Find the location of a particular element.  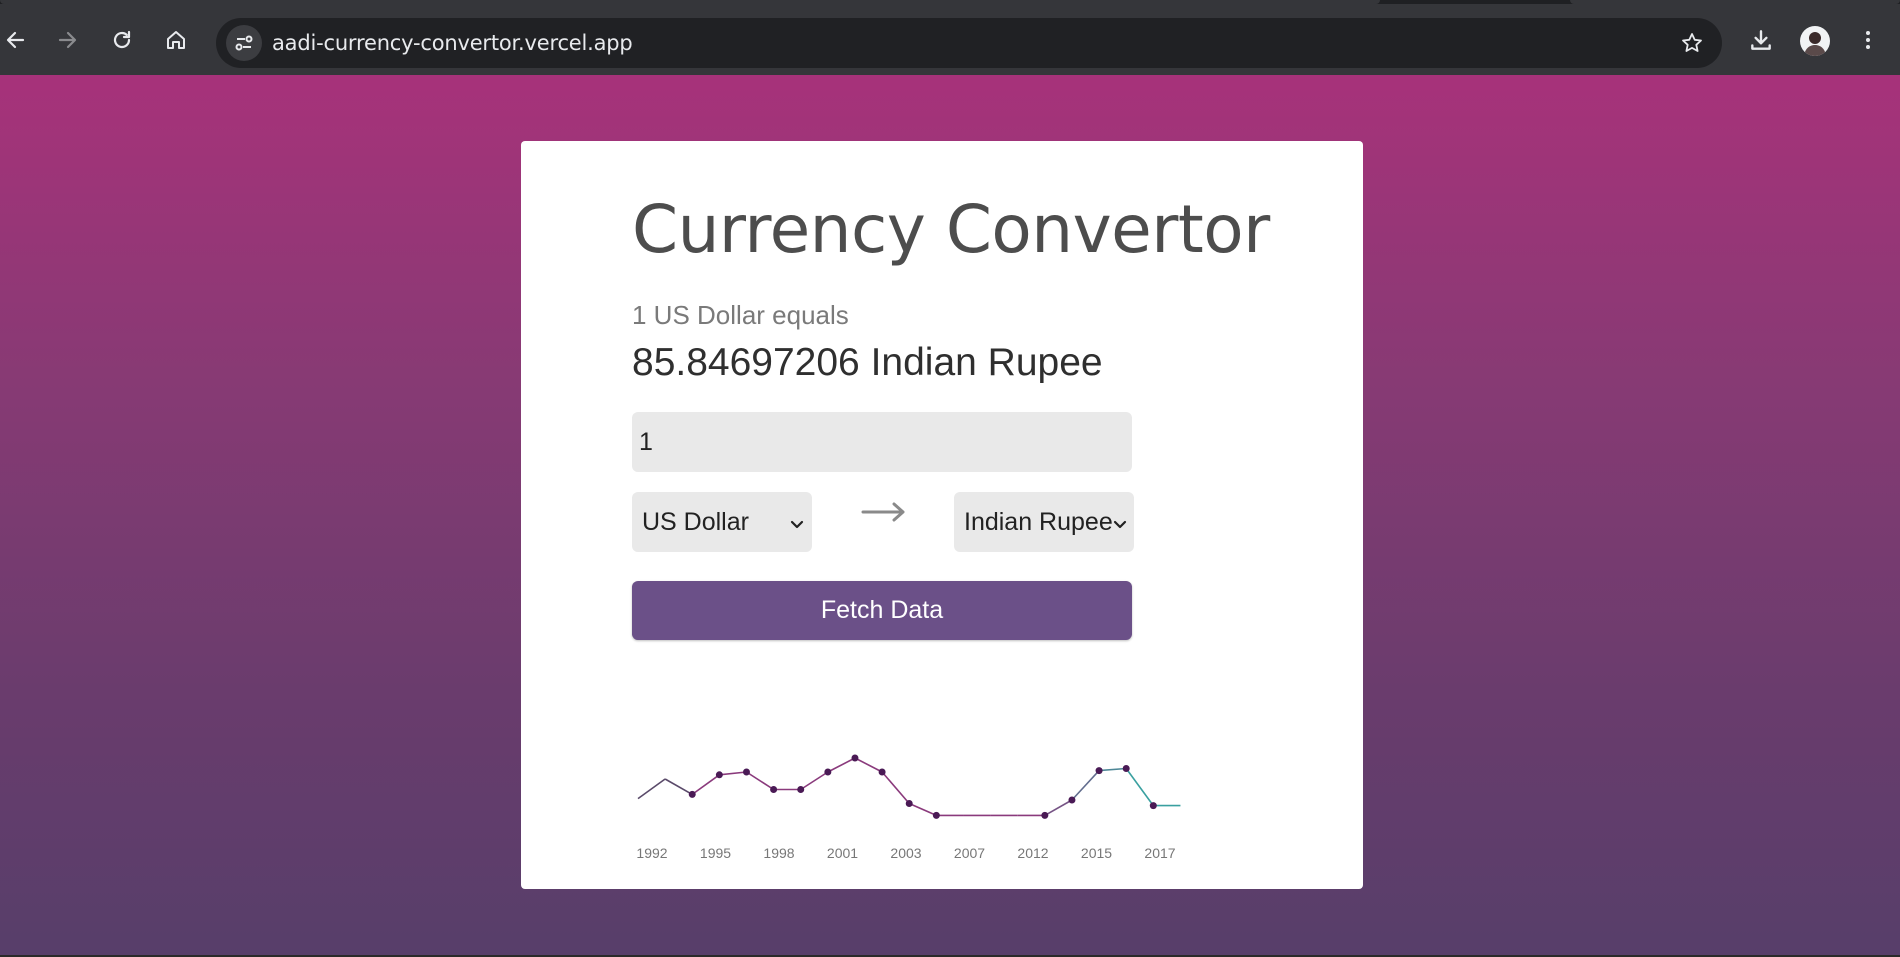

forward-icon is located at coordinates (68, 40).